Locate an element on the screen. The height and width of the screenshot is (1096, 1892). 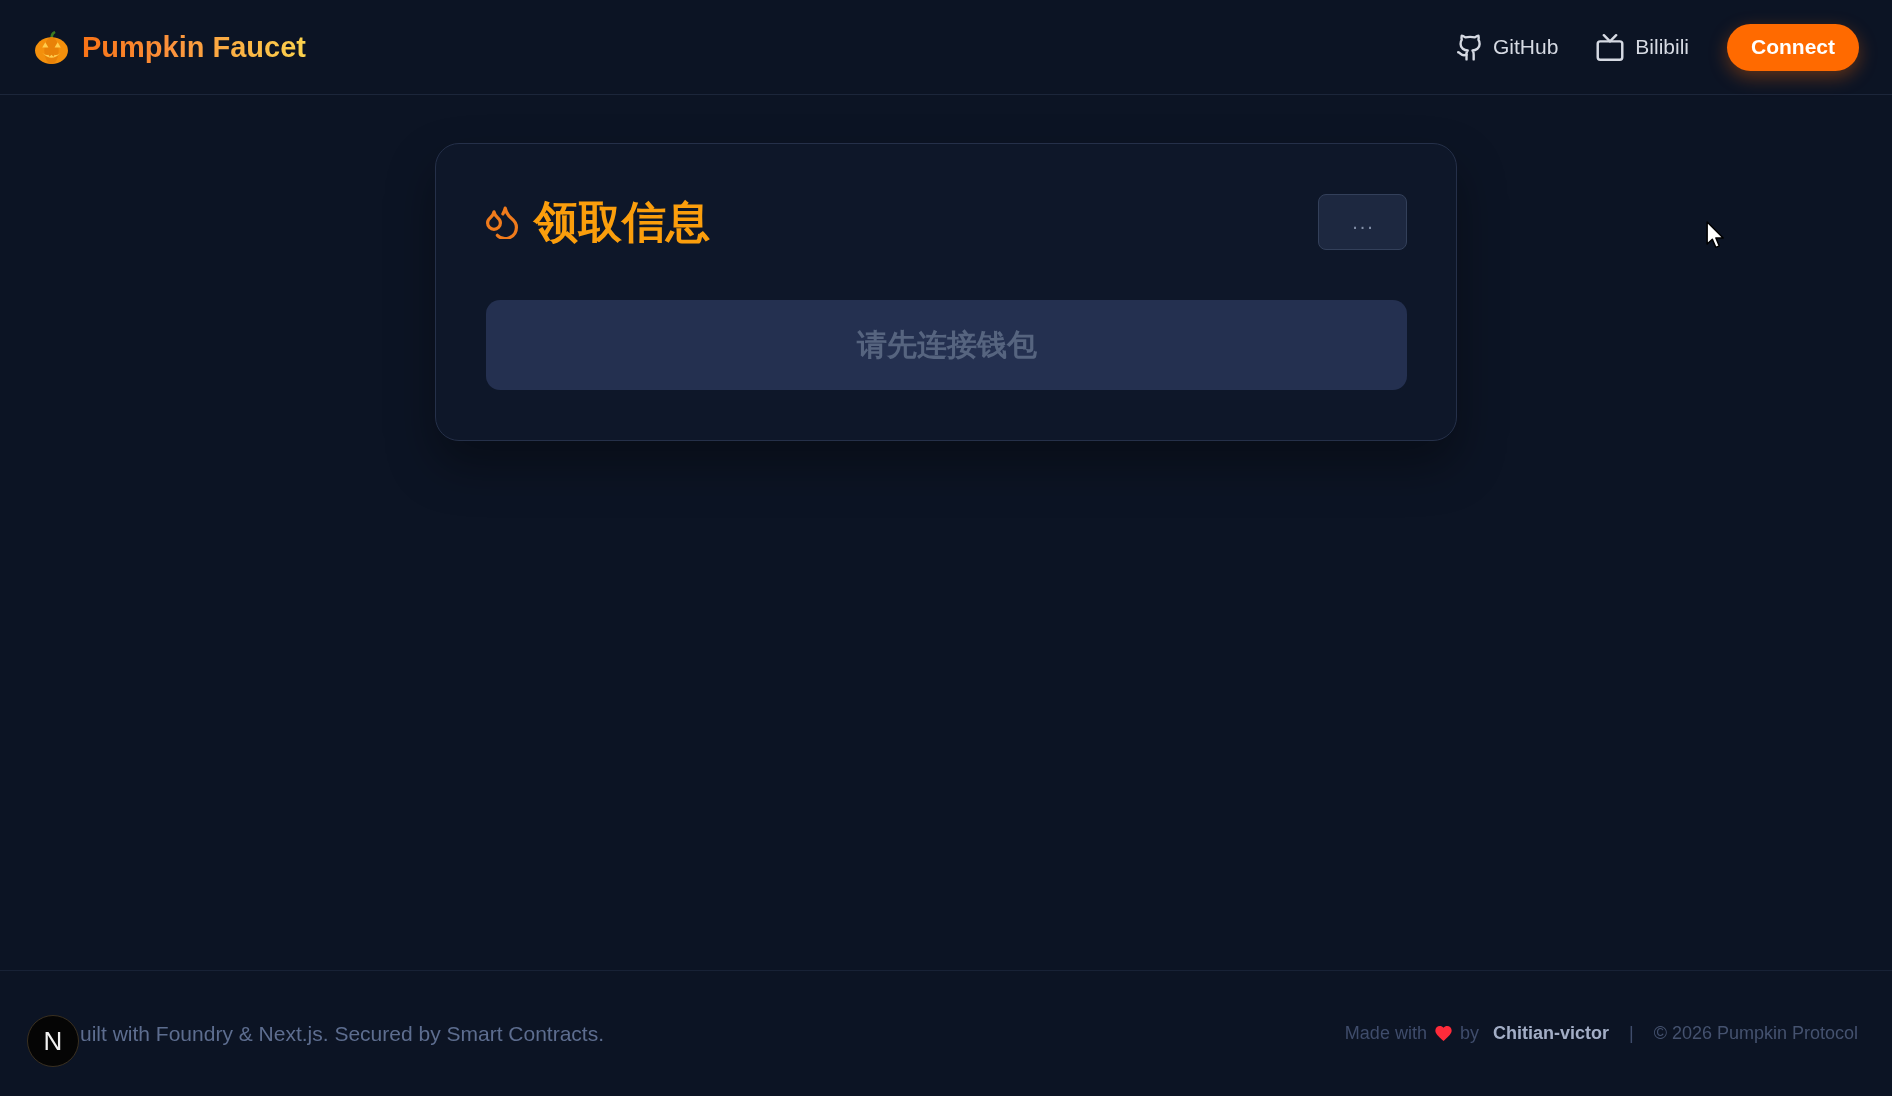
dev-badge: N is located at coordinates (53, 1041).